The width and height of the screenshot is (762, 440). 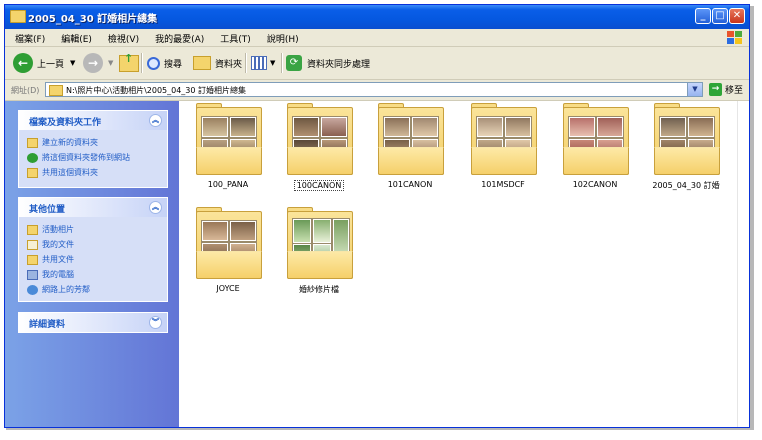 I want to click on task-share-folder: 共用這個資料夾, so click(x=97, y=172).